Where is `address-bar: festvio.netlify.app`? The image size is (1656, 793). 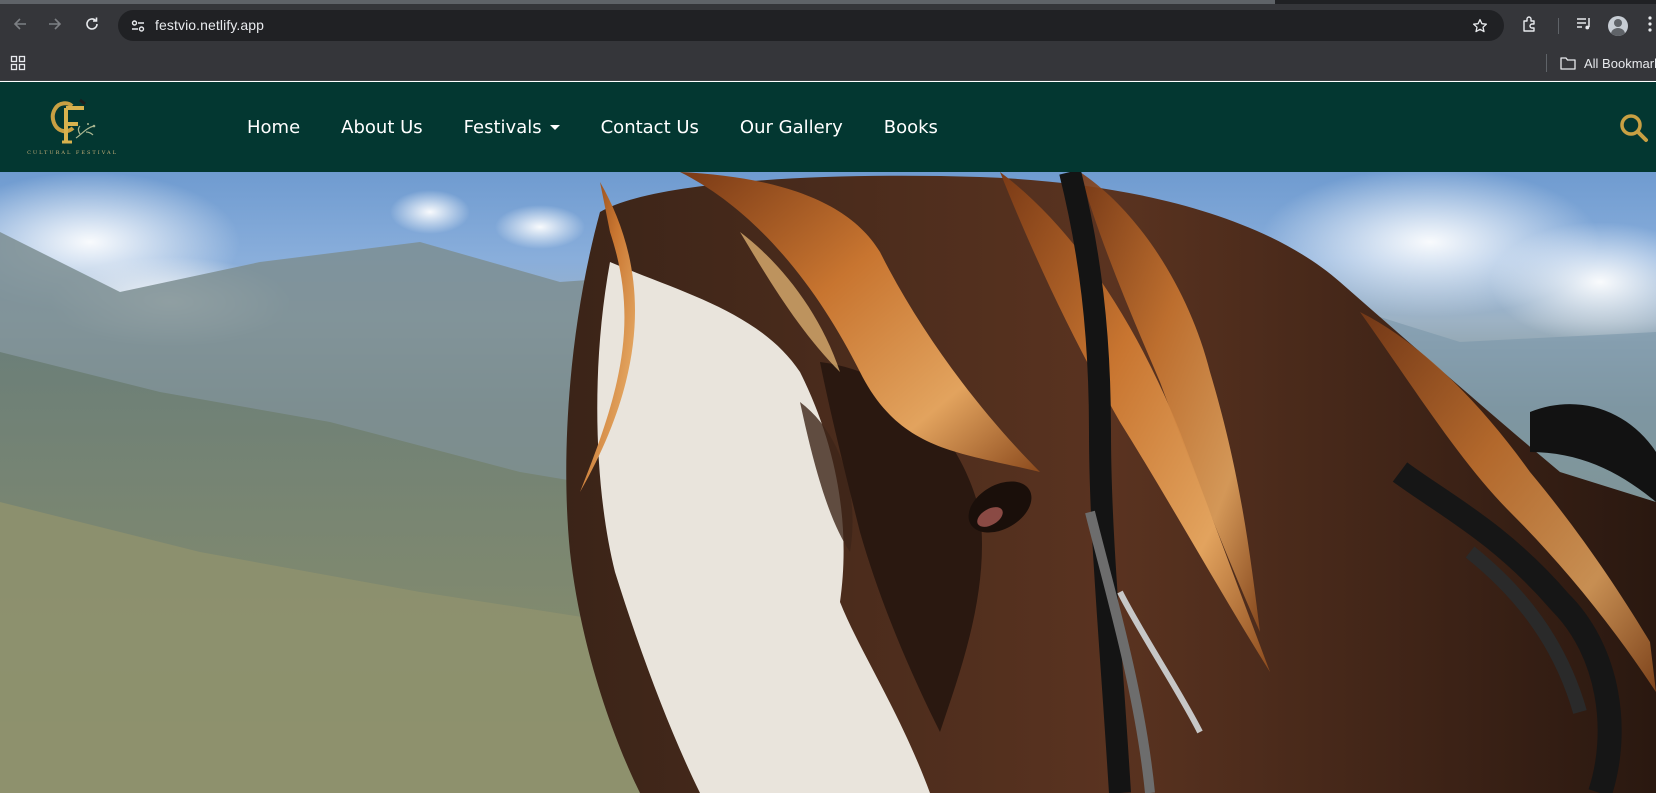
address-bar: festvio.netlify.app is located at coordinates (811, 25).